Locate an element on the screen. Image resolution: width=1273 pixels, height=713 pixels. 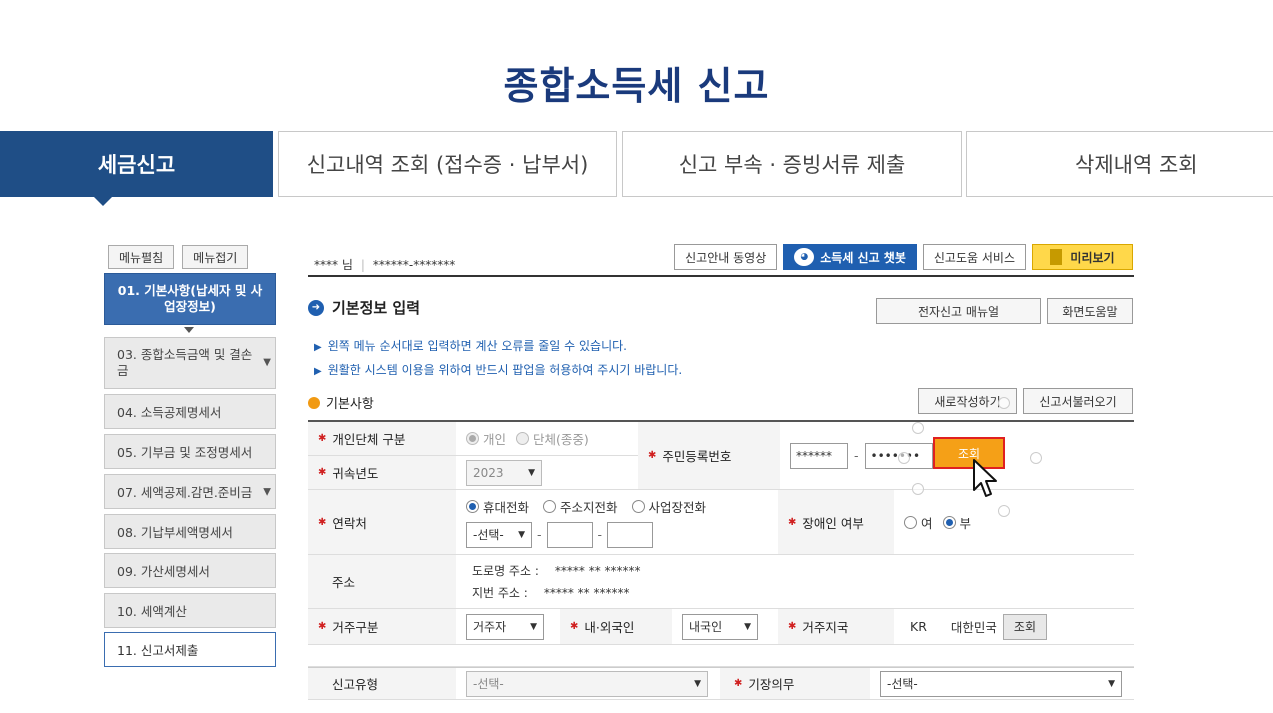
mouse-pointer-icon is located at coordinates (985, 478).